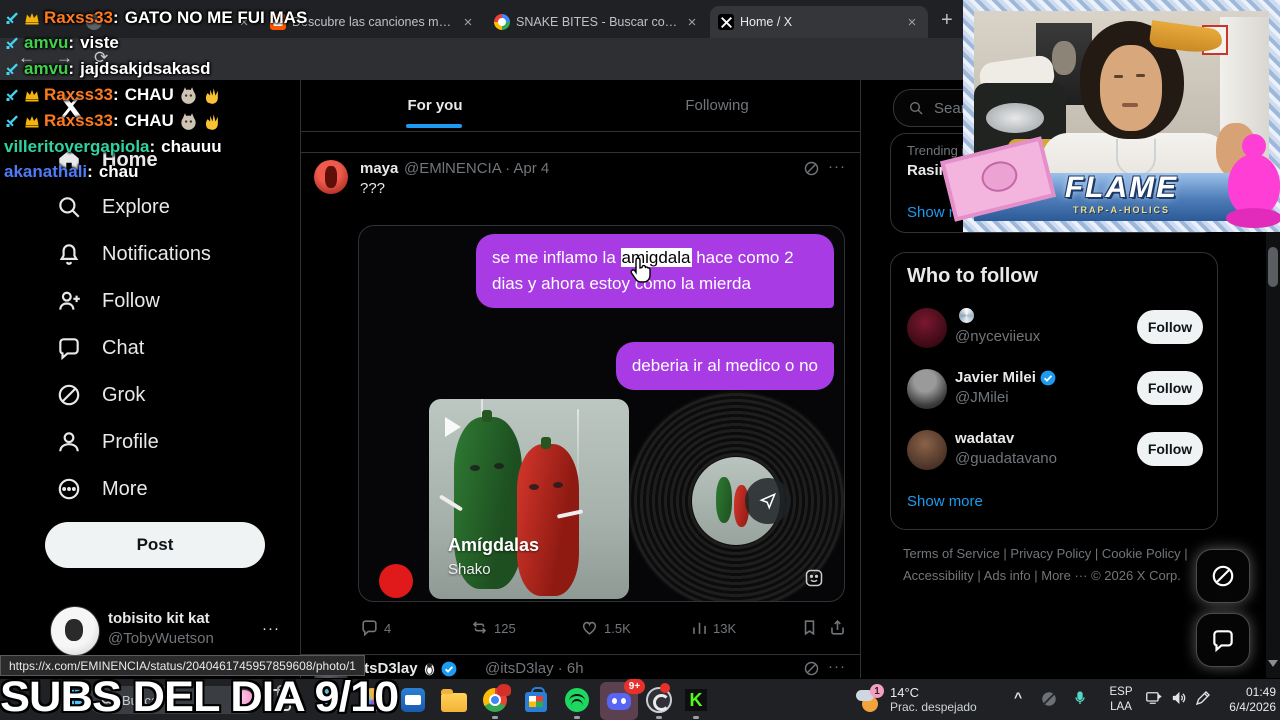 This screenshot has height=720, width=1280. What do you see at coordinates (809, 627) in the screenshot?
I see `bookmark-icon` at bounding box center [809, 627].